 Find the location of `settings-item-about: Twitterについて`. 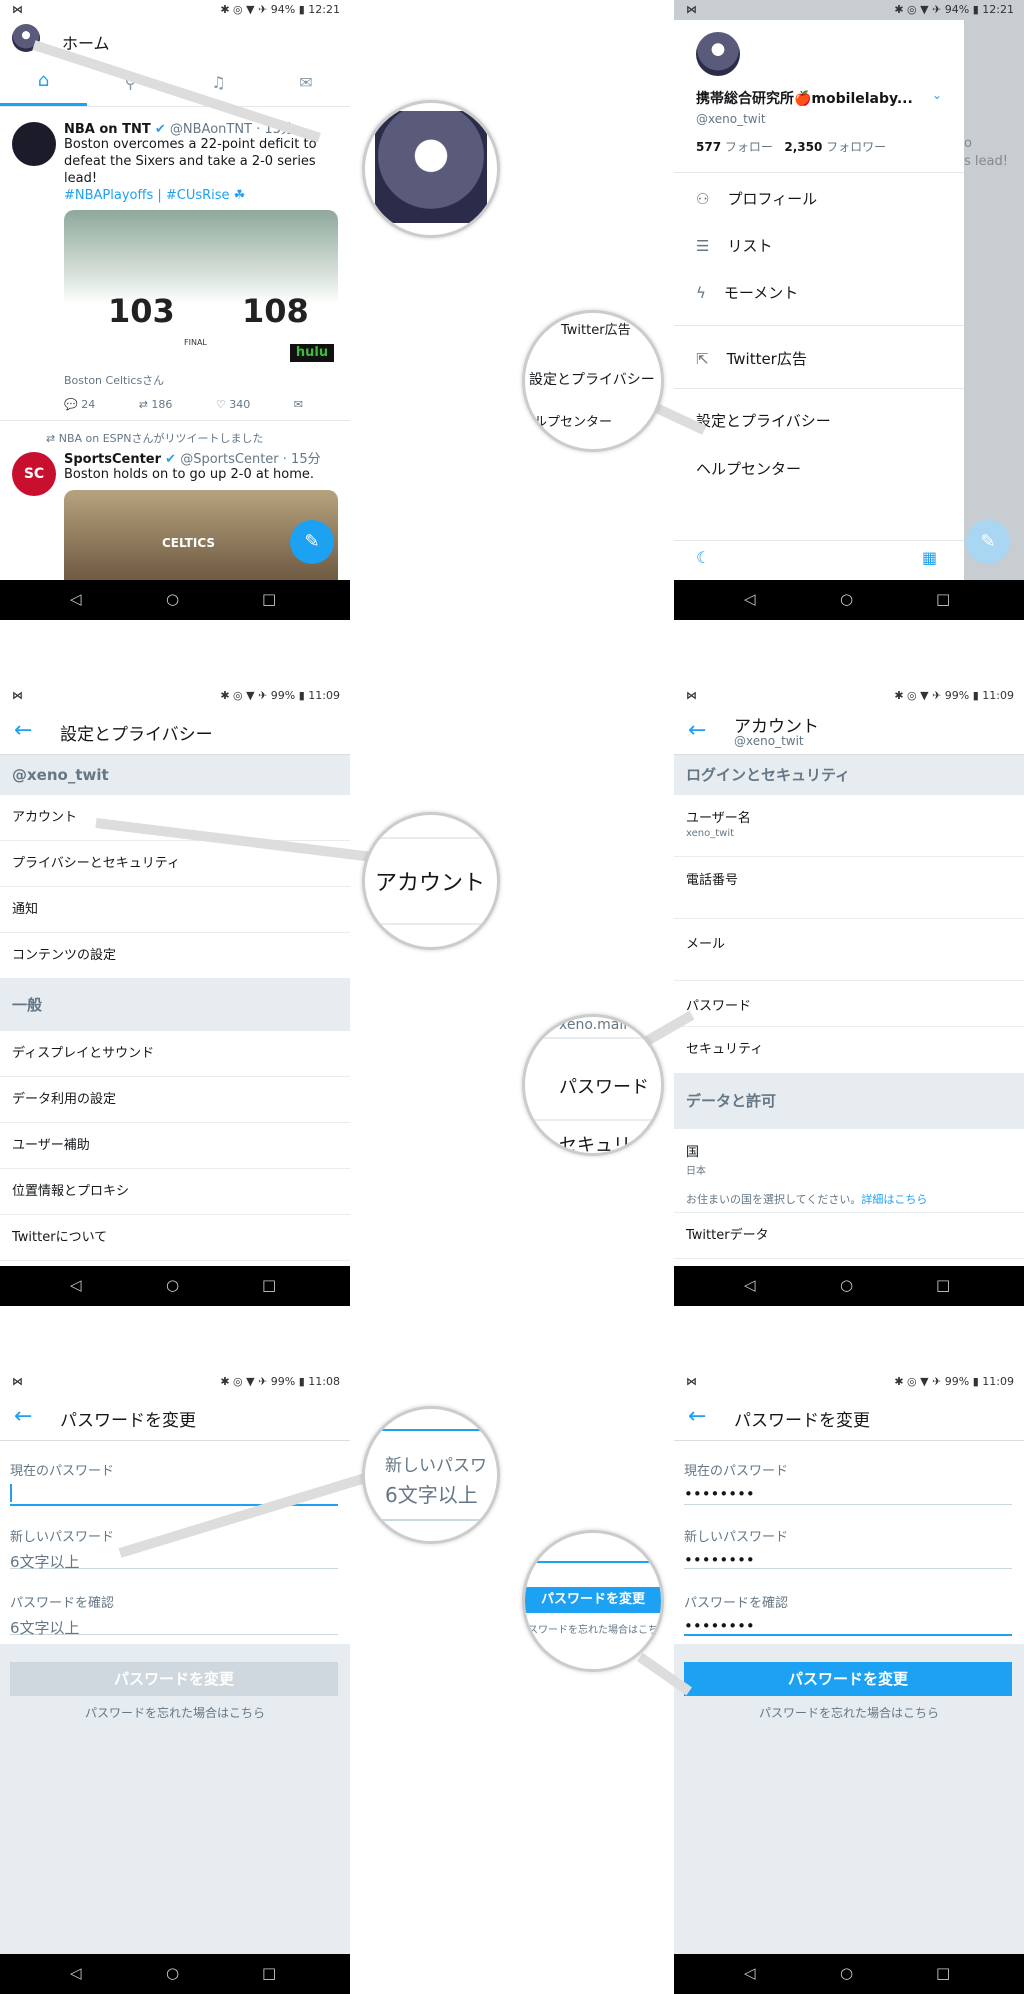

settings-item-about: Twitterについて is located at coordinates (175, 1238).